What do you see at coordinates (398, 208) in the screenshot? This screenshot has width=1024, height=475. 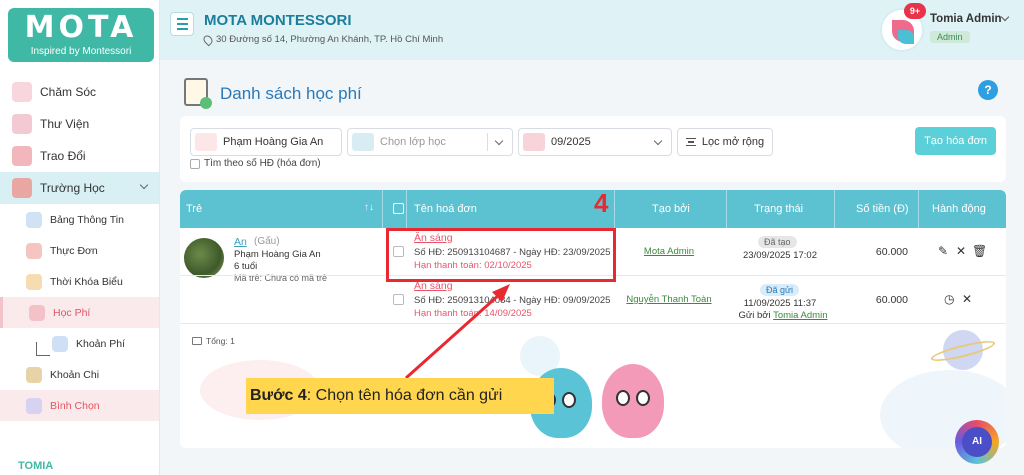 I see `select-all-checkbox` at bounding box center [398, 208].